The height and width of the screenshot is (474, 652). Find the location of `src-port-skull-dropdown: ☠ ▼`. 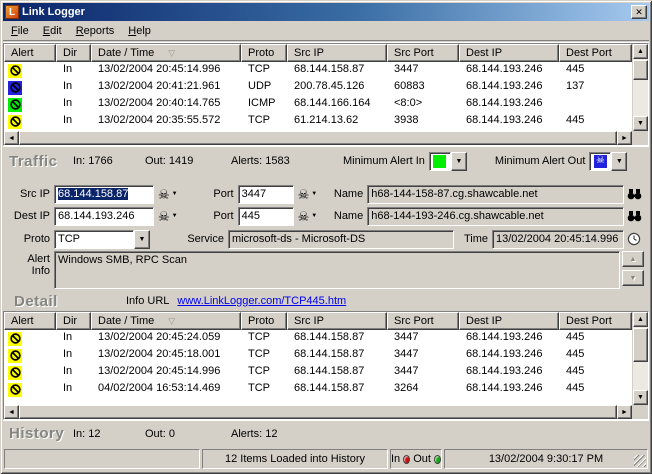

src-port-skull-dropdown: ☠ ▼ is located at coordinates (308, 194).